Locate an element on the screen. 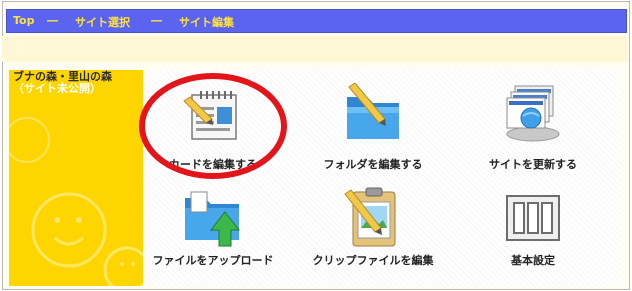 This screenshot has height=291, width=632. card-edit-label: カードを編集する is located at coordinates (213, 164).